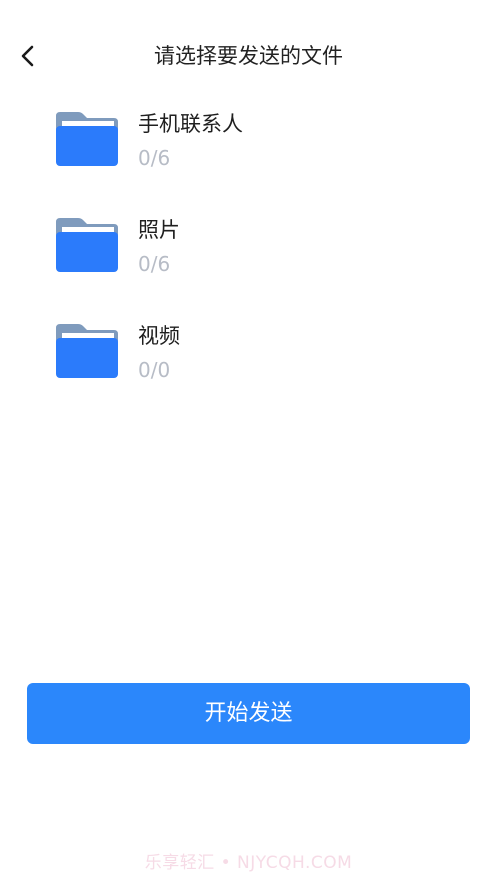  What do you see at coordinates (248, 357) in the screenshot?
I see `file-item-videos: 视频 0/0` at bounding box center [248, 357].